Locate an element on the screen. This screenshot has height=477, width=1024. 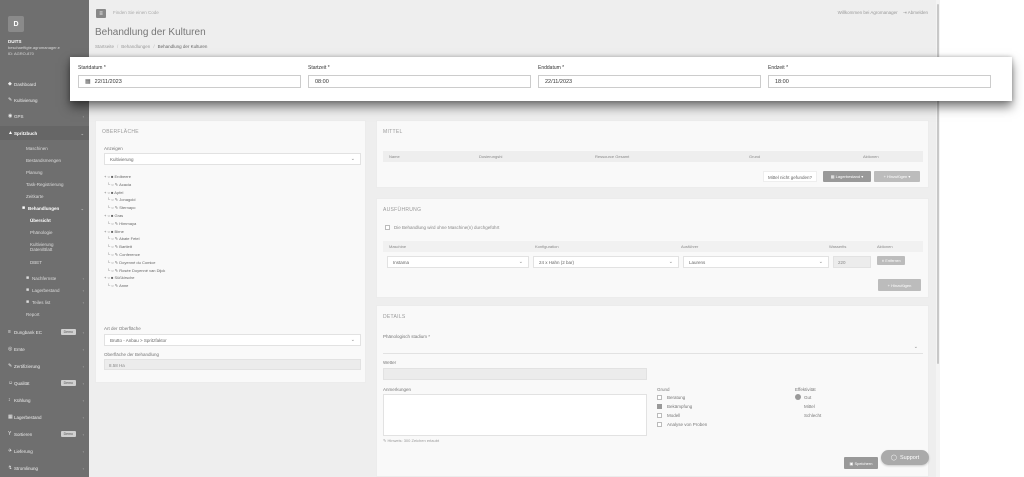
support-button: ◯ Support is located at coordinates (905, 457).